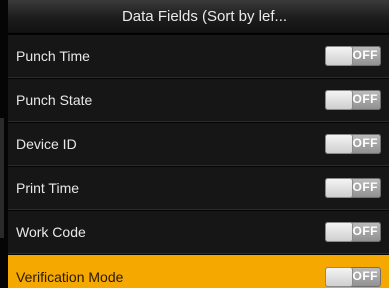 This screenshot has height=288, width=389. I want to click on item-label: Verification Mode, so click(70, 276).